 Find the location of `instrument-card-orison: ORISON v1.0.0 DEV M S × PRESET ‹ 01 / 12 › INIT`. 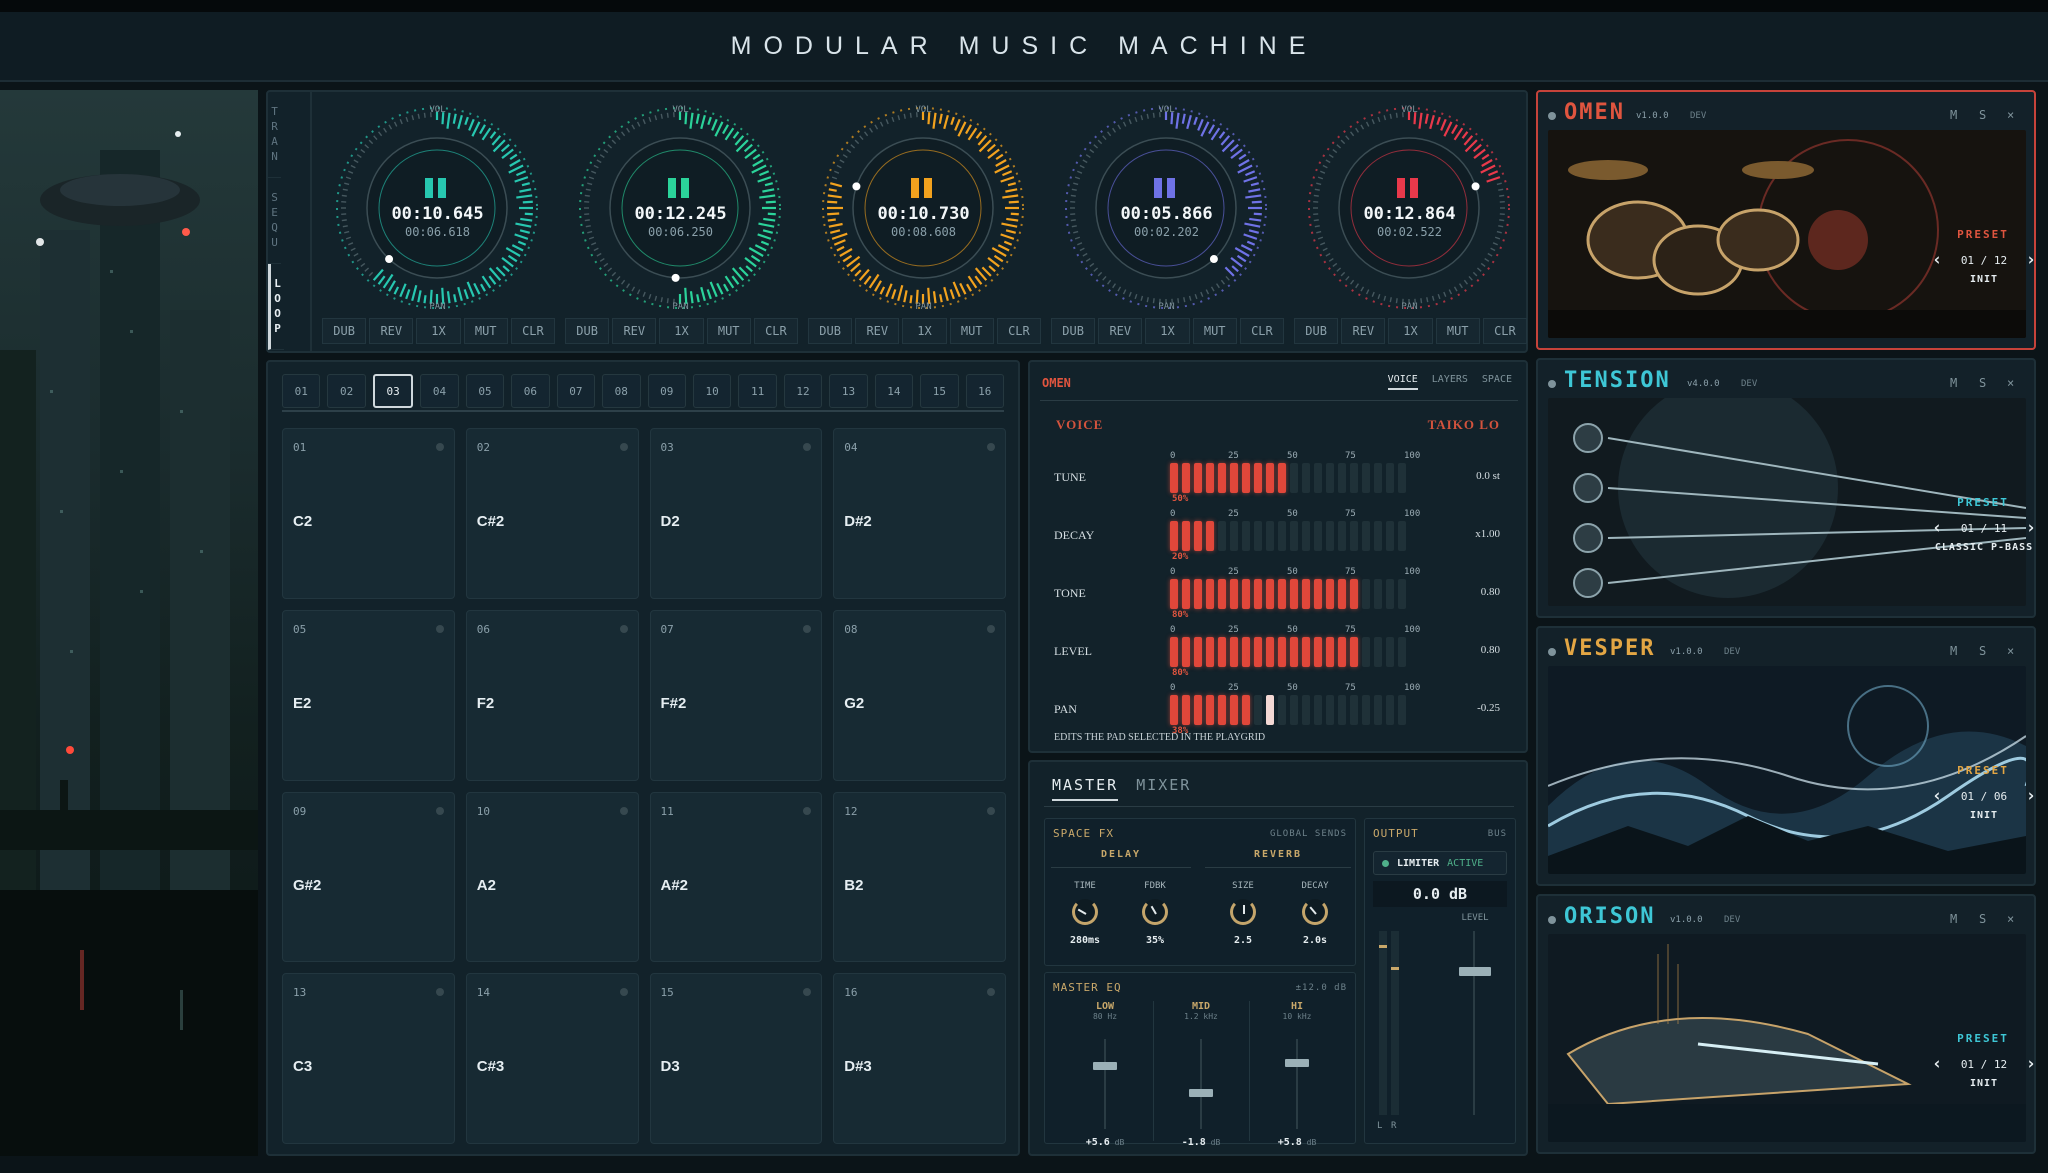

instrument-card-orison: ORISON v1.0.0 DEV M S × PRESET ‹ 01 / 12 › INIT is located at coordinates (1786, 1024).